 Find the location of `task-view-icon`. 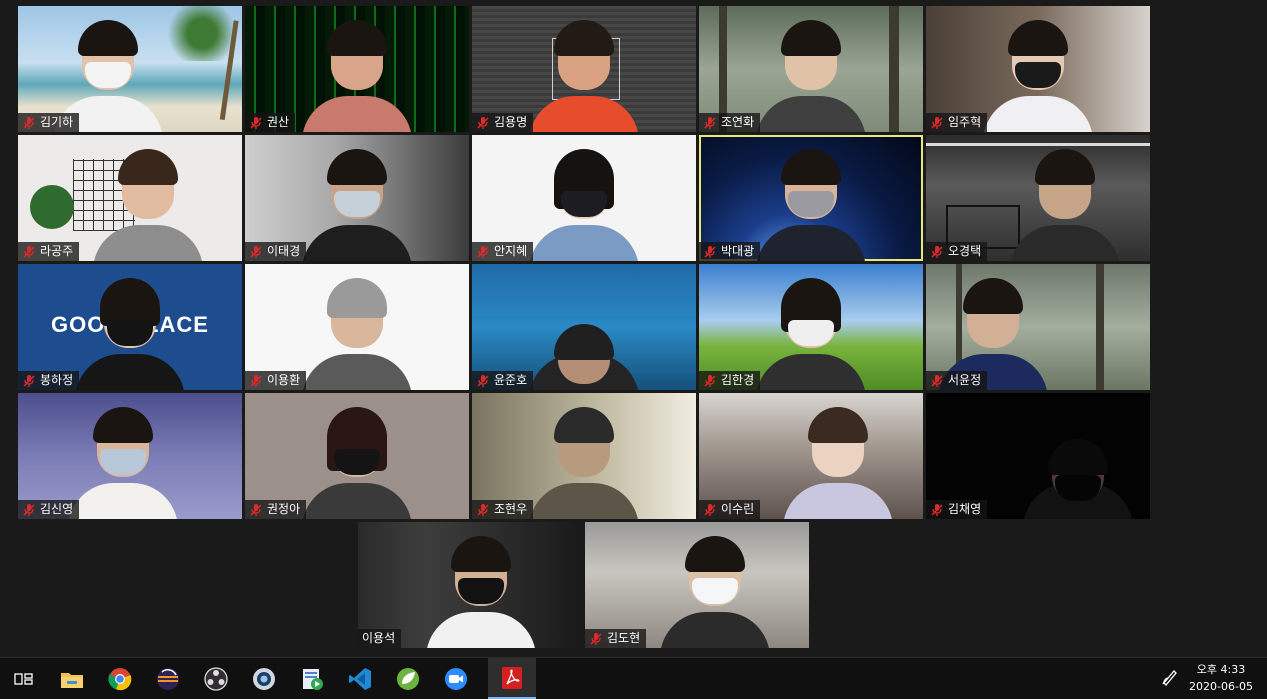

task-view-icon is located at coordinates (24, 679).